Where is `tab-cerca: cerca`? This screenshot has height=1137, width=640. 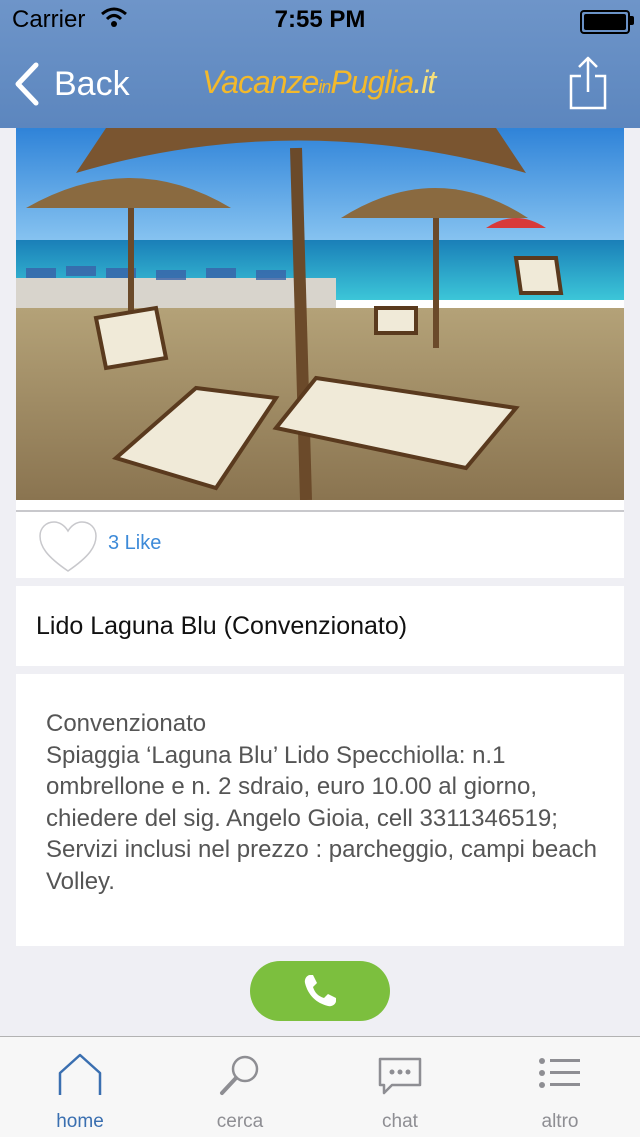
tab-cerca: cerca is located at coordinates (240, 1087).